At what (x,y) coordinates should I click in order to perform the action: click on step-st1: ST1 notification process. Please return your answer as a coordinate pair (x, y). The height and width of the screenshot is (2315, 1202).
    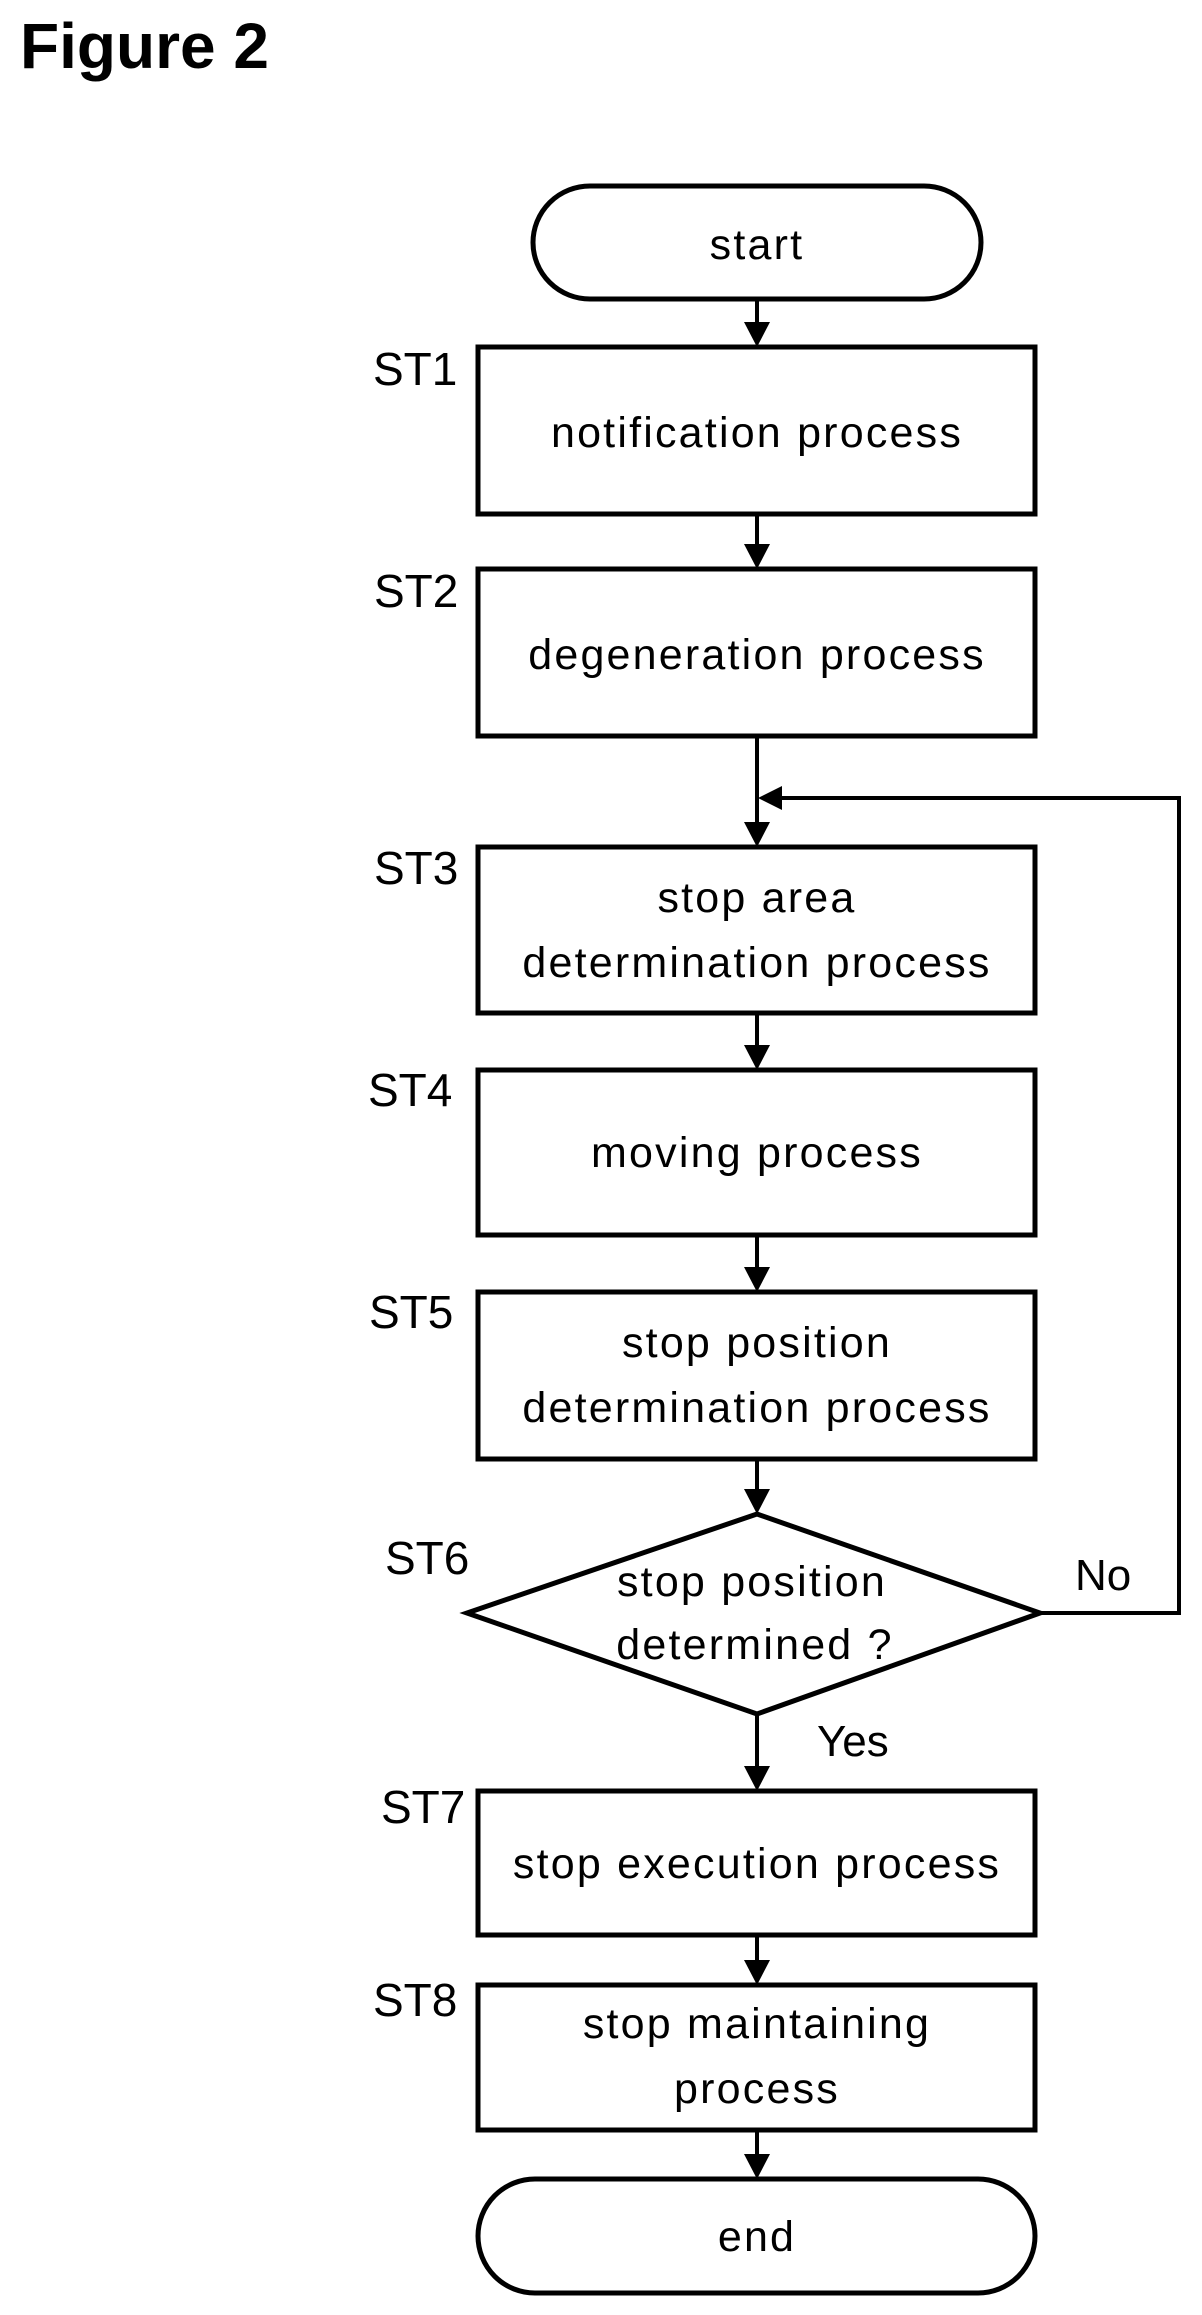
    Looking at the image, I should click on (705, 430).